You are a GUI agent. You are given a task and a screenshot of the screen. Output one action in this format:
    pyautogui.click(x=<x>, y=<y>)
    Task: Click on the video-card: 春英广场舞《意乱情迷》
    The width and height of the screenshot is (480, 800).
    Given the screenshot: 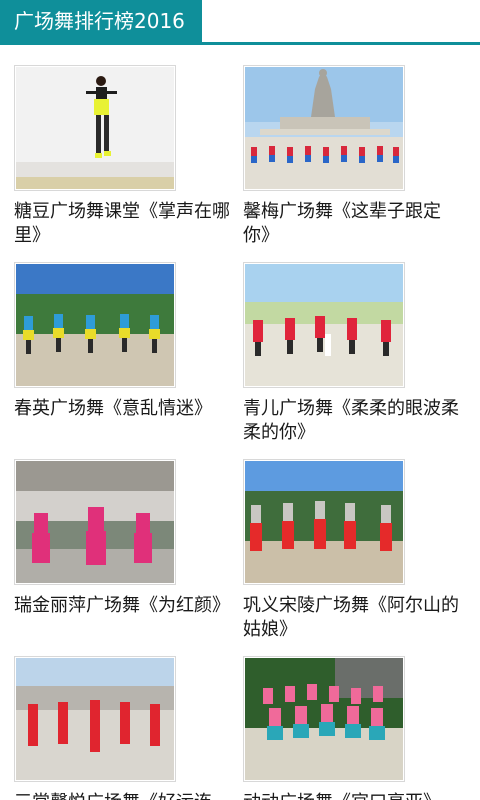 What is the action you would take?
    pyautogui.click(x=122, y=341)
    